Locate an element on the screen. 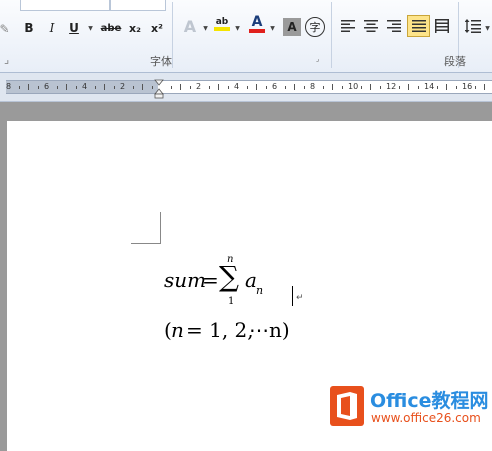 This screenshot has height=451, width=492. ruler-number: 16 is located at coordinates (467, 86).